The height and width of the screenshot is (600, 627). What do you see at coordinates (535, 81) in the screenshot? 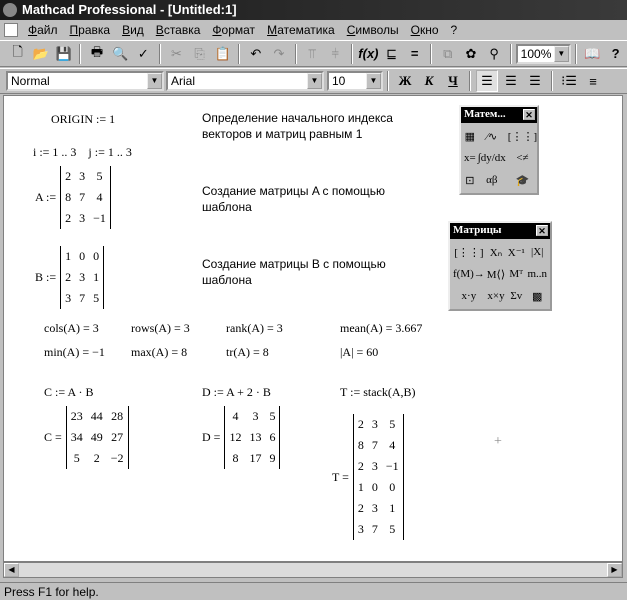
I see `align-right-icon: ☰` at bounding box center [535, 81].